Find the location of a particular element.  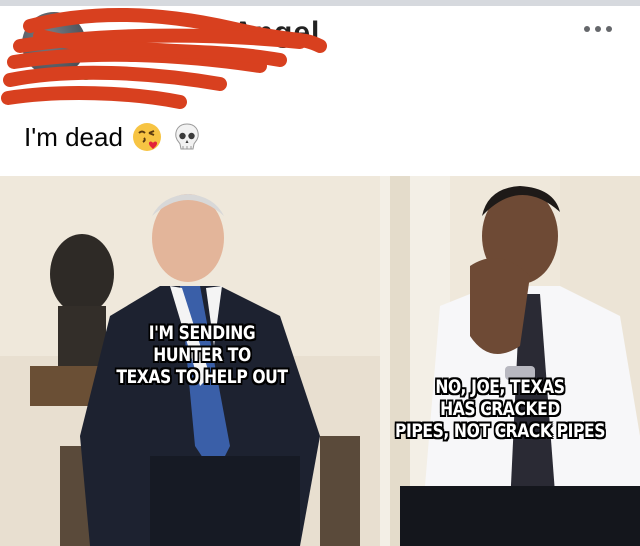

caption-line: HUNTER TO is located at coordinates (202, 355).